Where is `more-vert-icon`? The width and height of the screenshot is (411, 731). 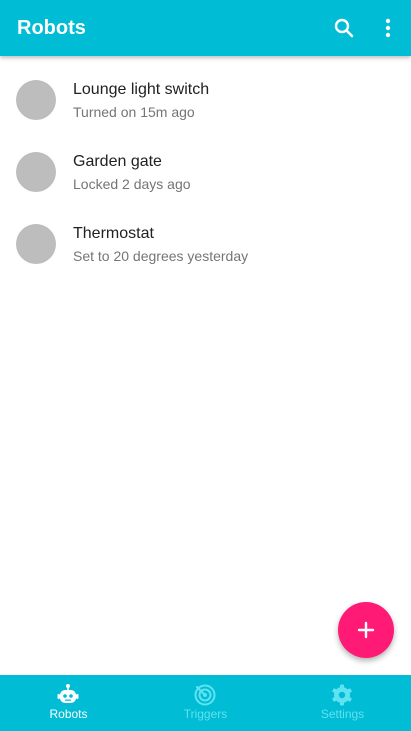 more-vert-icon is located at coordinates (388, 28).